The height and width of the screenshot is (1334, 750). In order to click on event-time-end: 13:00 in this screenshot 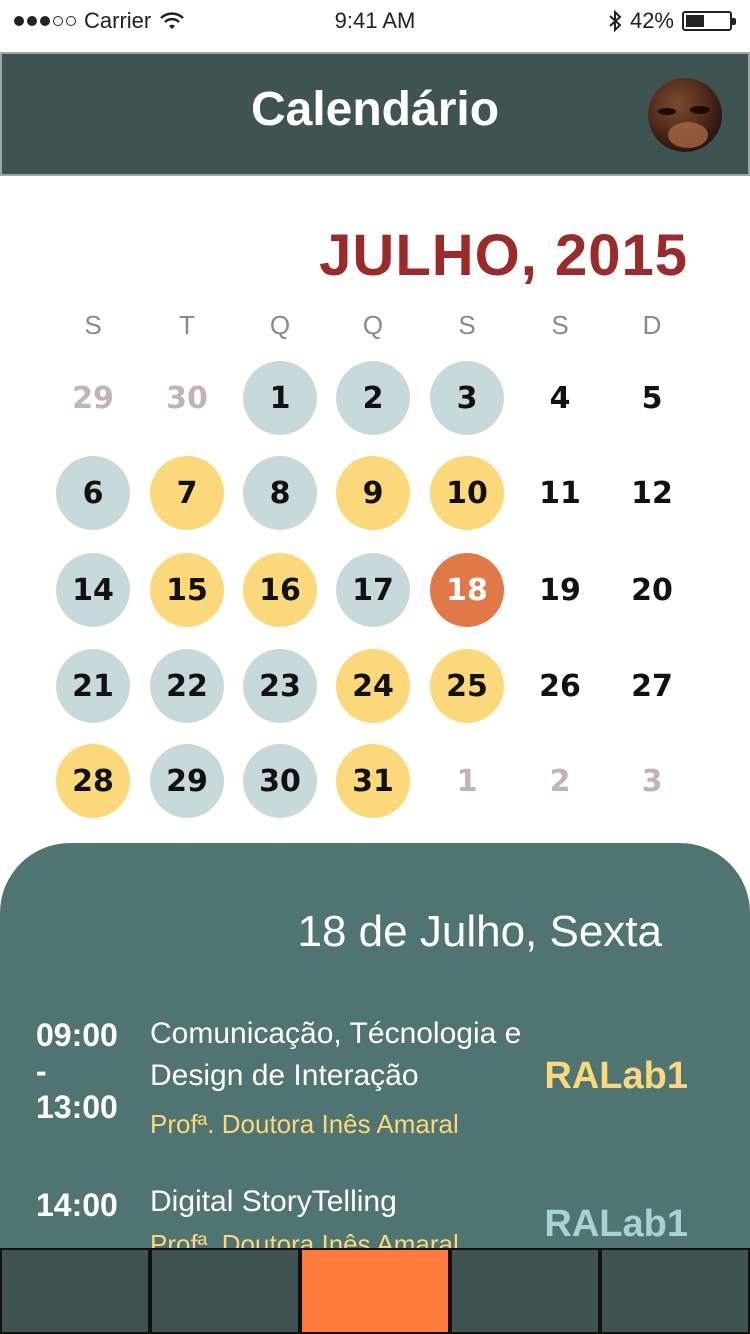, I will do `click(77, 1107)`.